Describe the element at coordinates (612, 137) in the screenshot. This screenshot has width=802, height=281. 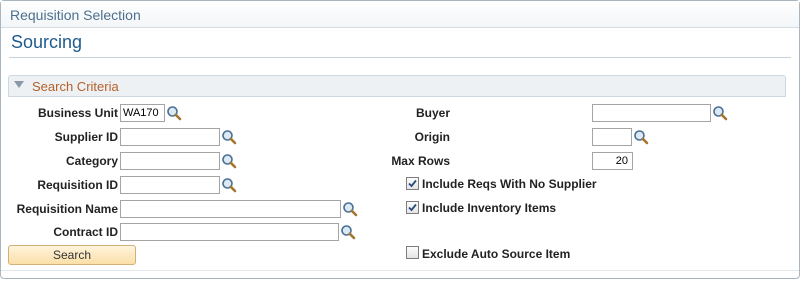
I see `origin-input` at that location.